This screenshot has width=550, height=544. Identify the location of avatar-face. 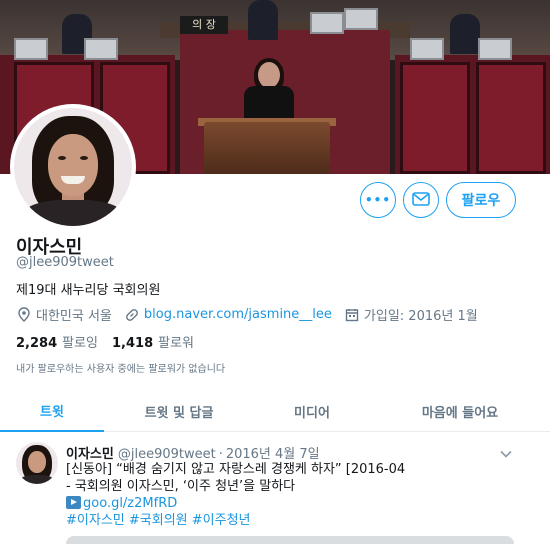
(73, 165).